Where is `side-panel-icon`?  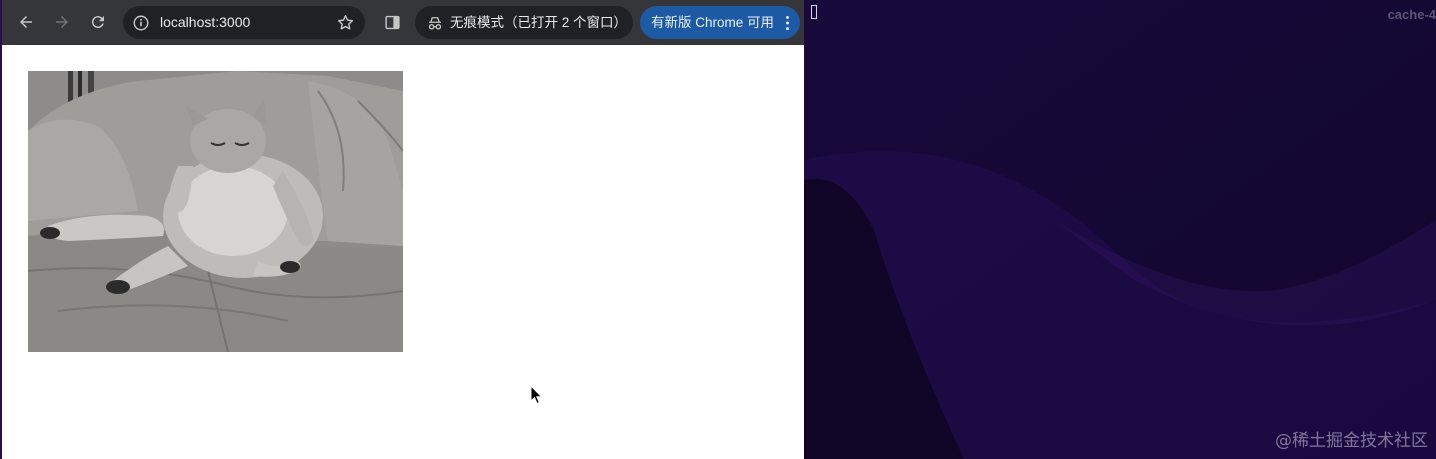 side-panel-icon is located at coordinates (392, 22).